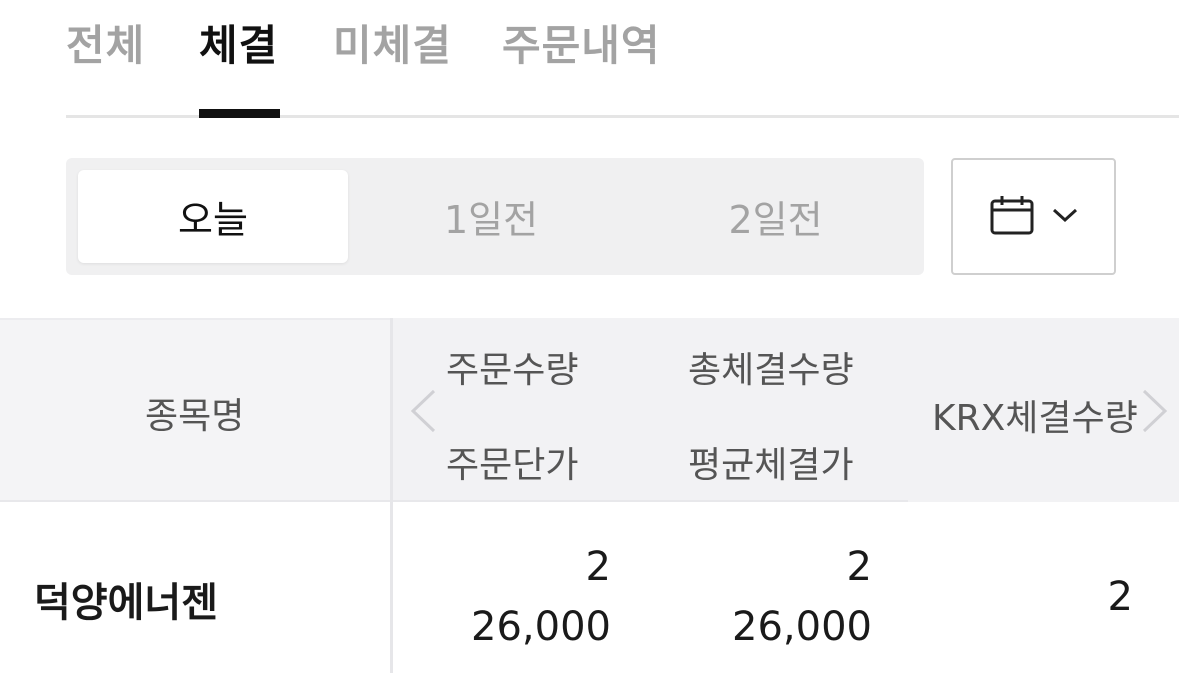 The image size is (1179, 673). I want to click on segment-1-day-ago: 1일전, so click(491, 216).